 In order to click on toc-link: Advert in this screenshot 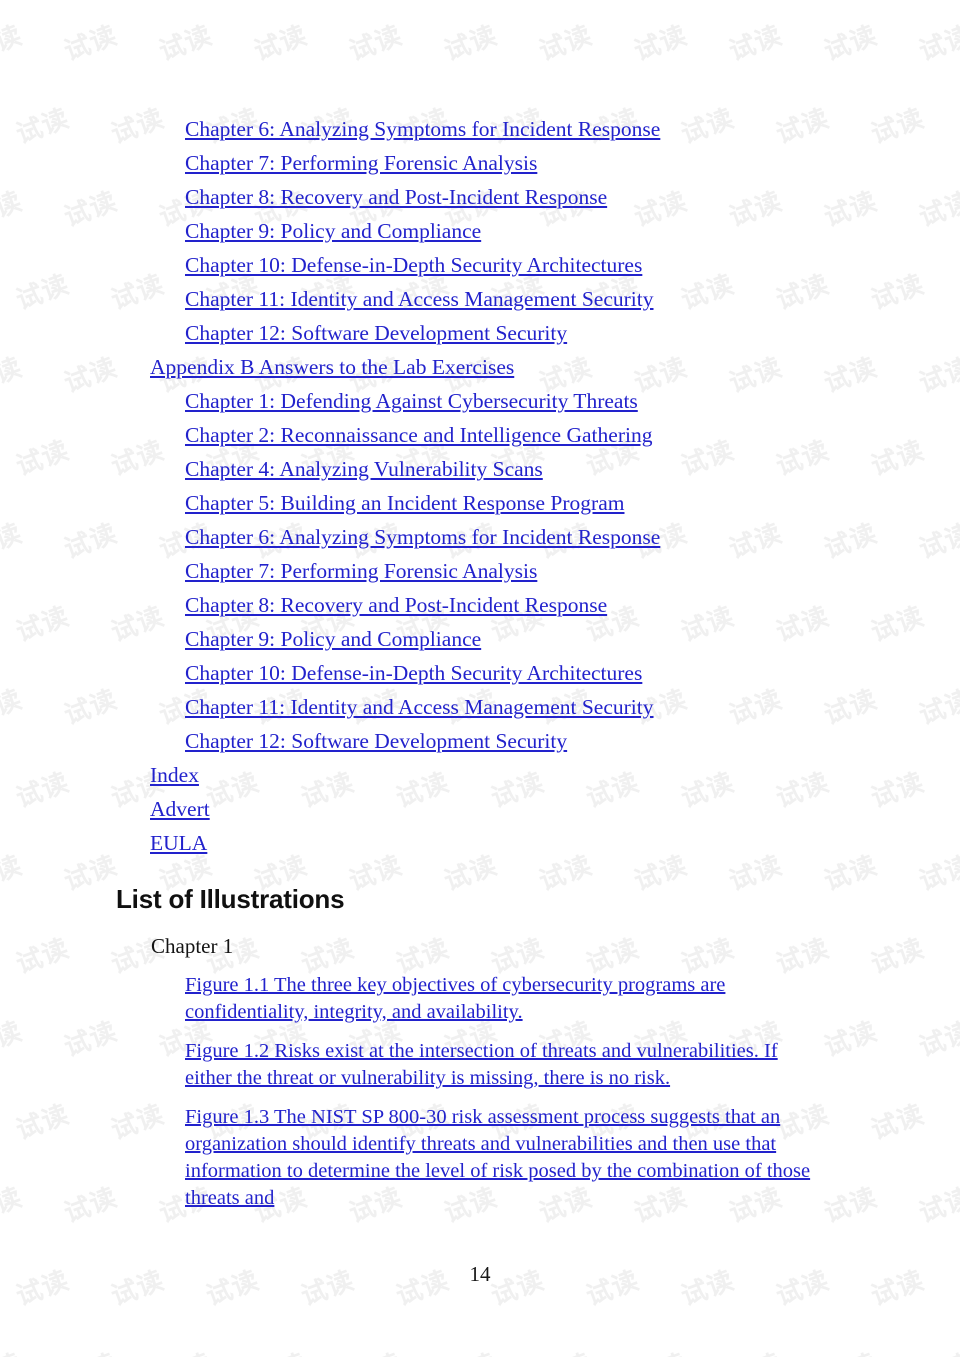, I will do `click(480, 809)`.